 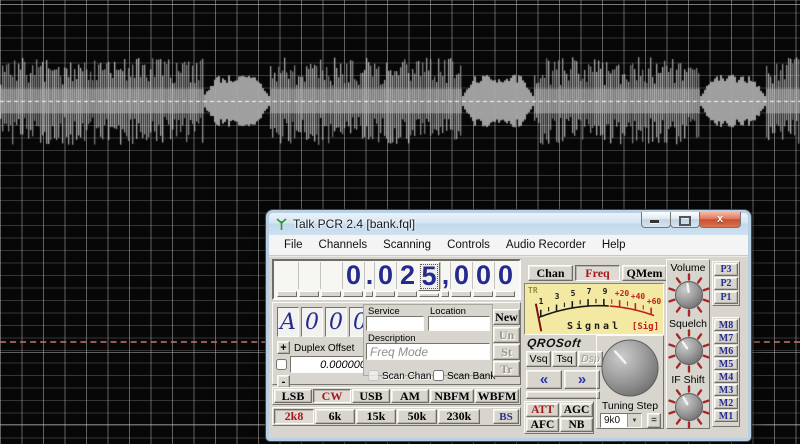 What do you see at coordinates (407, 275) in the screenshot?
I see `freq-digit-cell: 2` at bounding box center [407, 275].